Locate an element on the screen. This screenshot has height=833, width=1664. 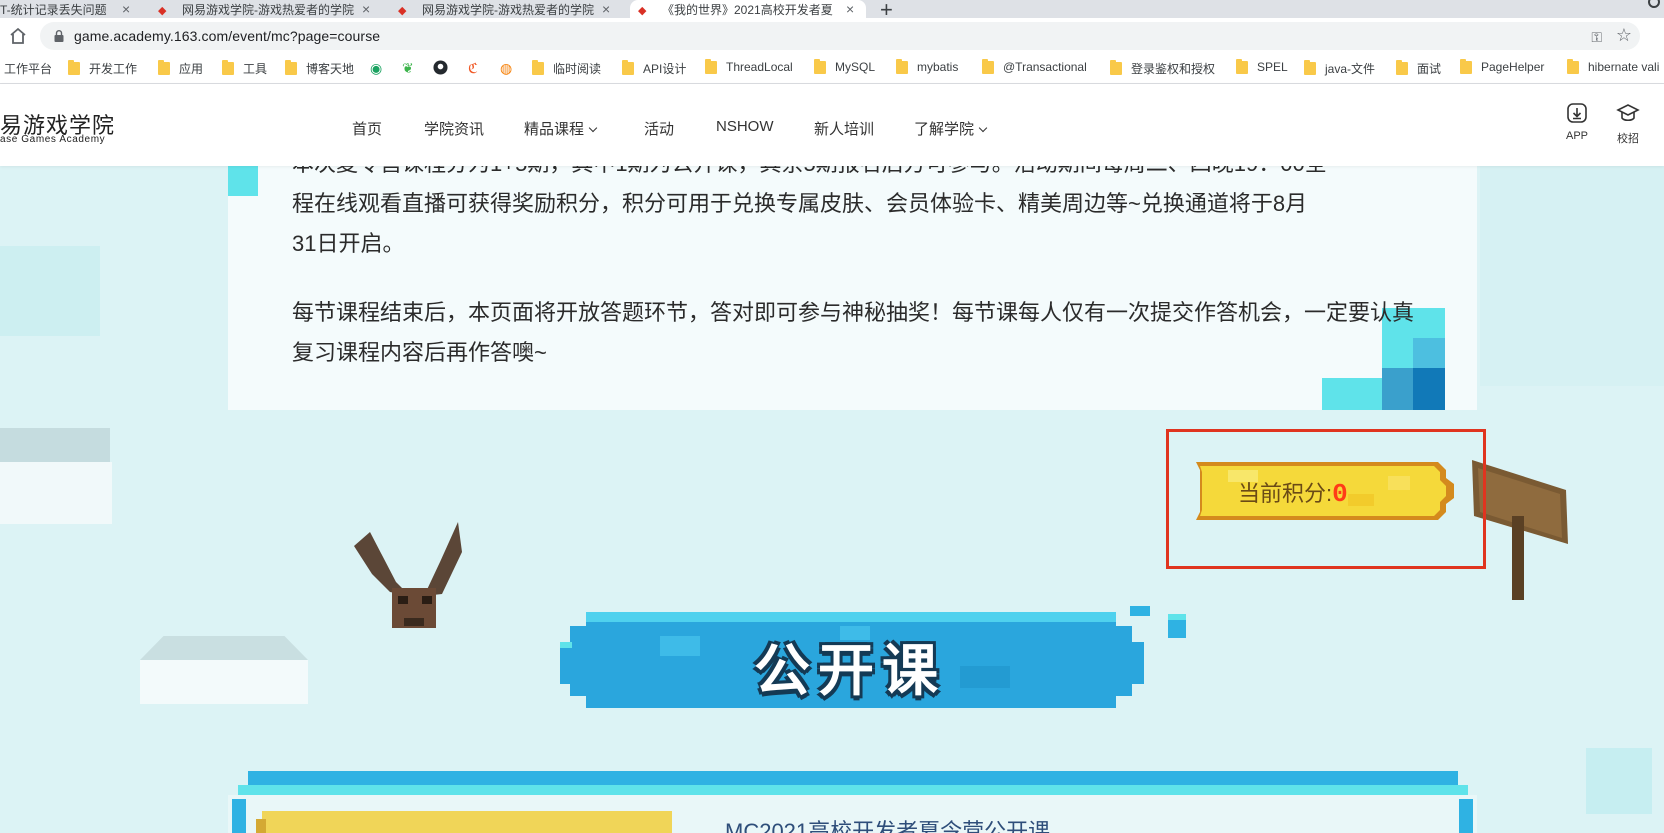
bookmark-star-icon: ☆ is located at coordinates (1624, 35).